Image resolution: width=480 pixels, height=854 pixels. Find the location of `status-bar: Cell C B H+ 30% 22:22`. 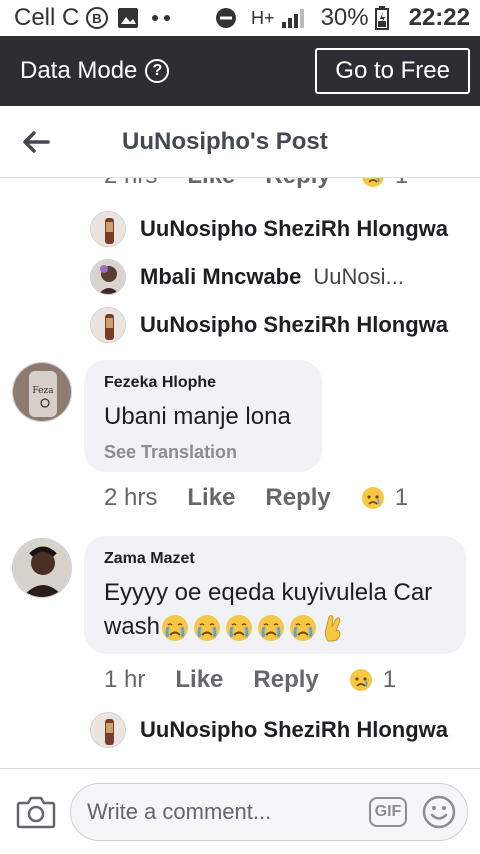

status-bar: Cell C B H+ 30% 22:22 is located at coordinates (240, 18).